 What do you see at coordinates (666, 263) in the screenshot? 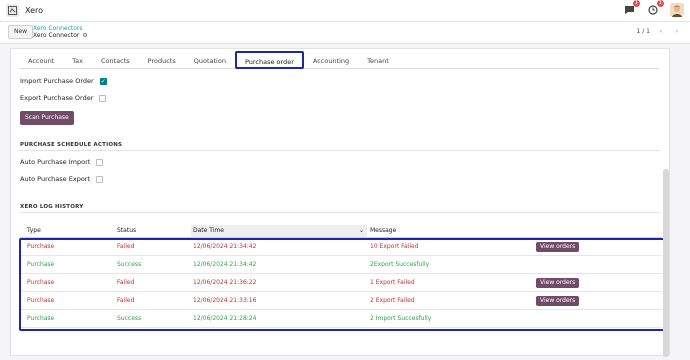
I see `vertical-scrollbar` at bounding box center [666, 263].